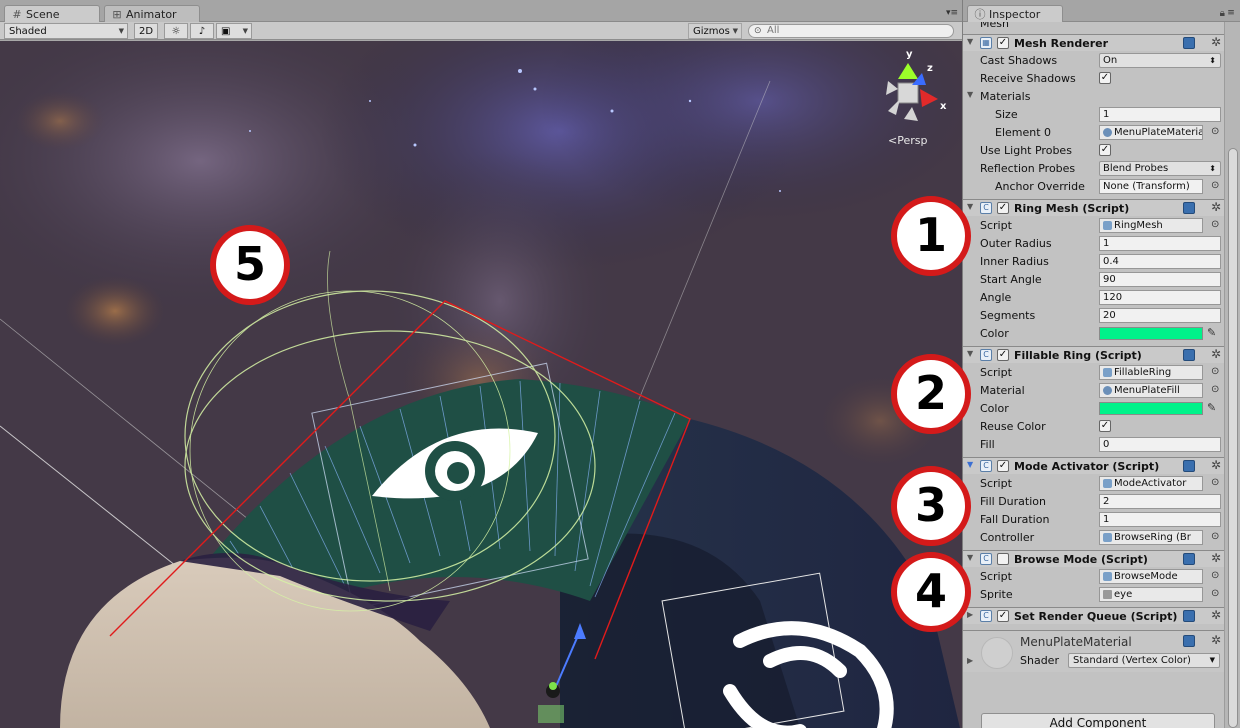 The image size is (1240, 728). I want to click on set-render-queue-header: ▶ C ✓ Set Render Queue (Script) ✲, so click(1094, 615).